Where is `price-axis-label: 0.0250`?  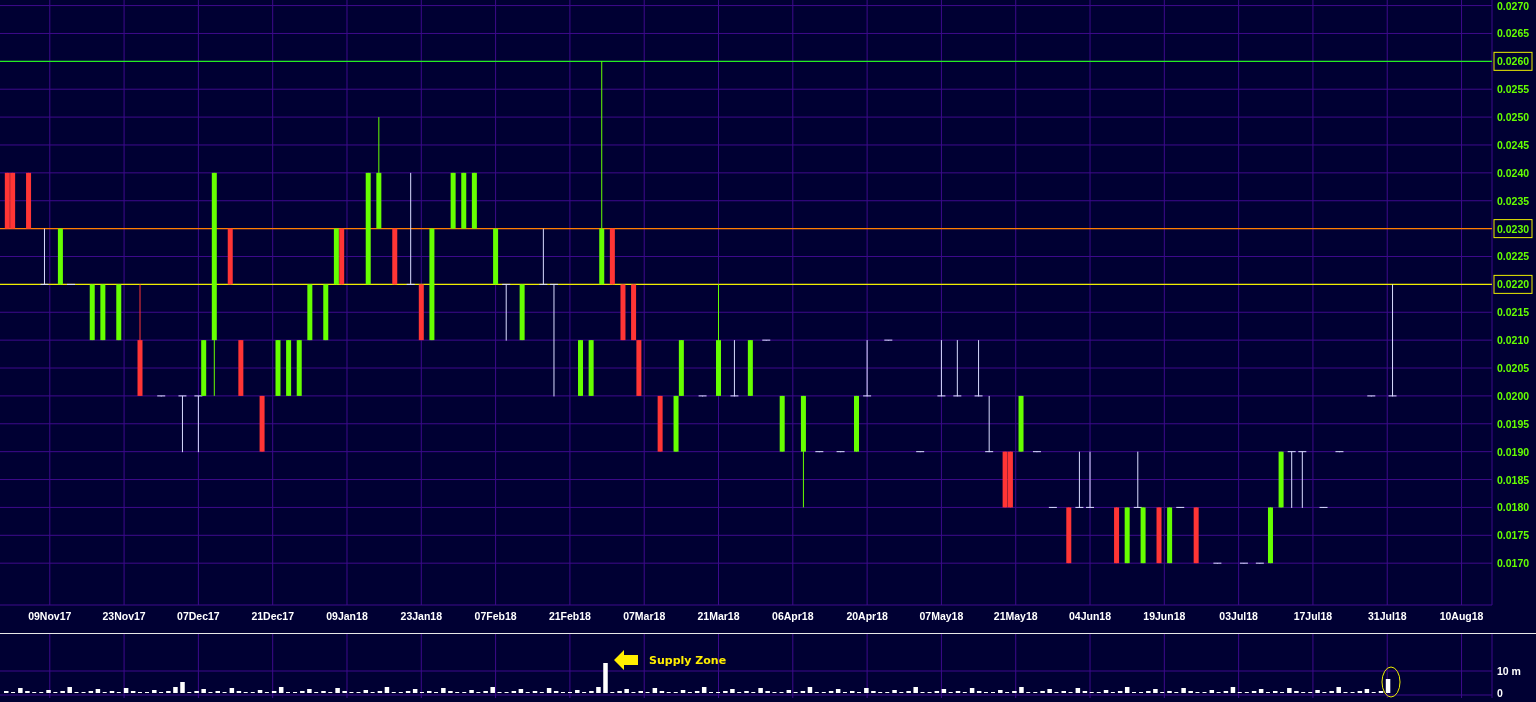 price-axis-label: 0.0250 is located at coordinates (1513, 117).